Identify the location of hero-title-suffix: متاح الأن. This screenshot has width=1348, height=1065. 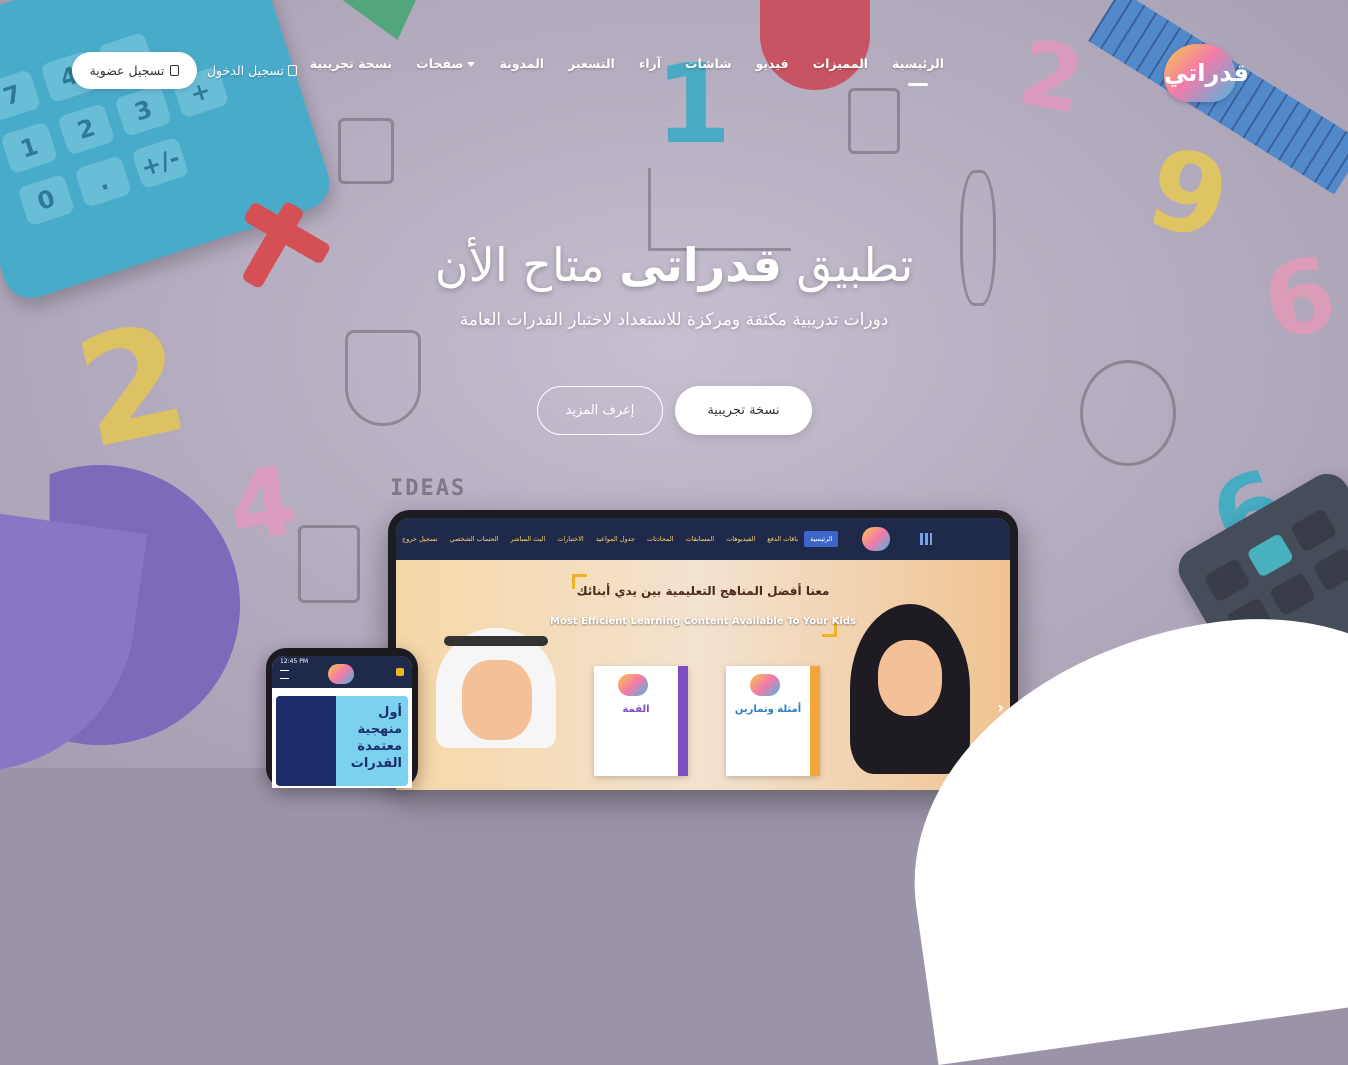
(519, 265).